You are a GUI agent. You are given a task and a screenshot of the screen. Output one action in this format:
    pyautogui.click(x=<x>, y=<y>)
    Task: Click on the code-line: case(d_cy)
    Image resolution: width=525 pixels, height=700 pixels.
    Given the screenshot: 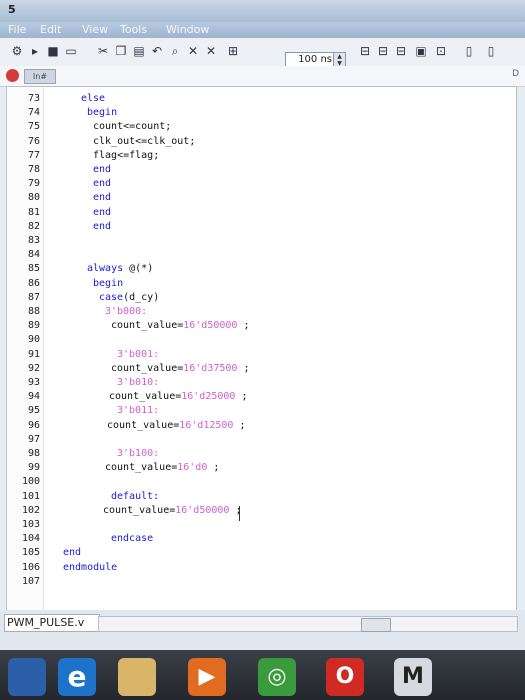 What is the action you would take?
    pyautogui.click(x=129, y=297)
    